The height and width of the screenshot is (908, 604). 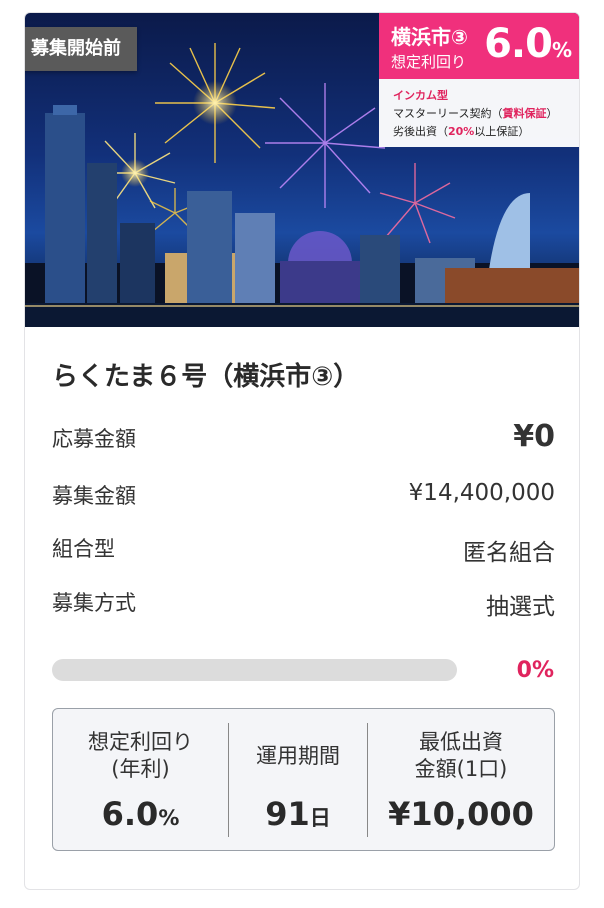 I want to click on stat-yield-value: 6.0%, so click(x=140, y=814).